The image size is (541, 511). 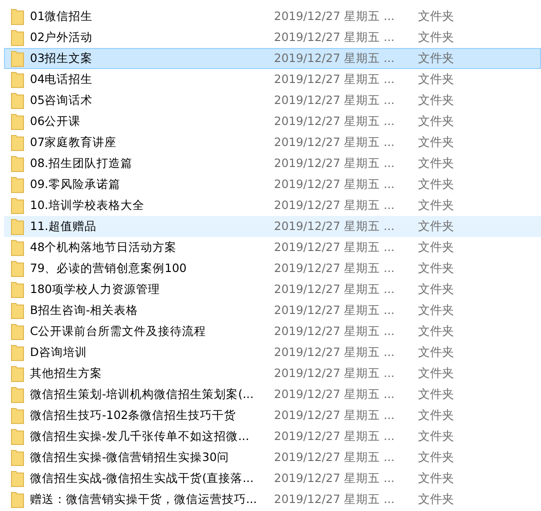 What do you see at coordinates (272, 415) in the screenshot?
I see `file-row: 微信招生技巧-102条微信招生技巧干货 2019/12/27 星期五 ... 文件夹` at bounding box center [272, 415].